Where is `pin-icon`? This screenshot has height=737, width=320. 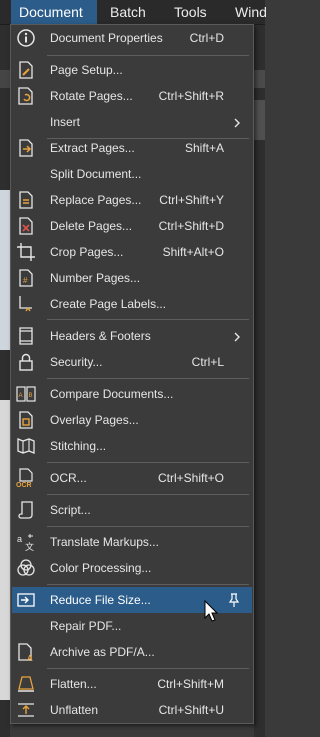
pin-icon is located at coordinates (234, 600).